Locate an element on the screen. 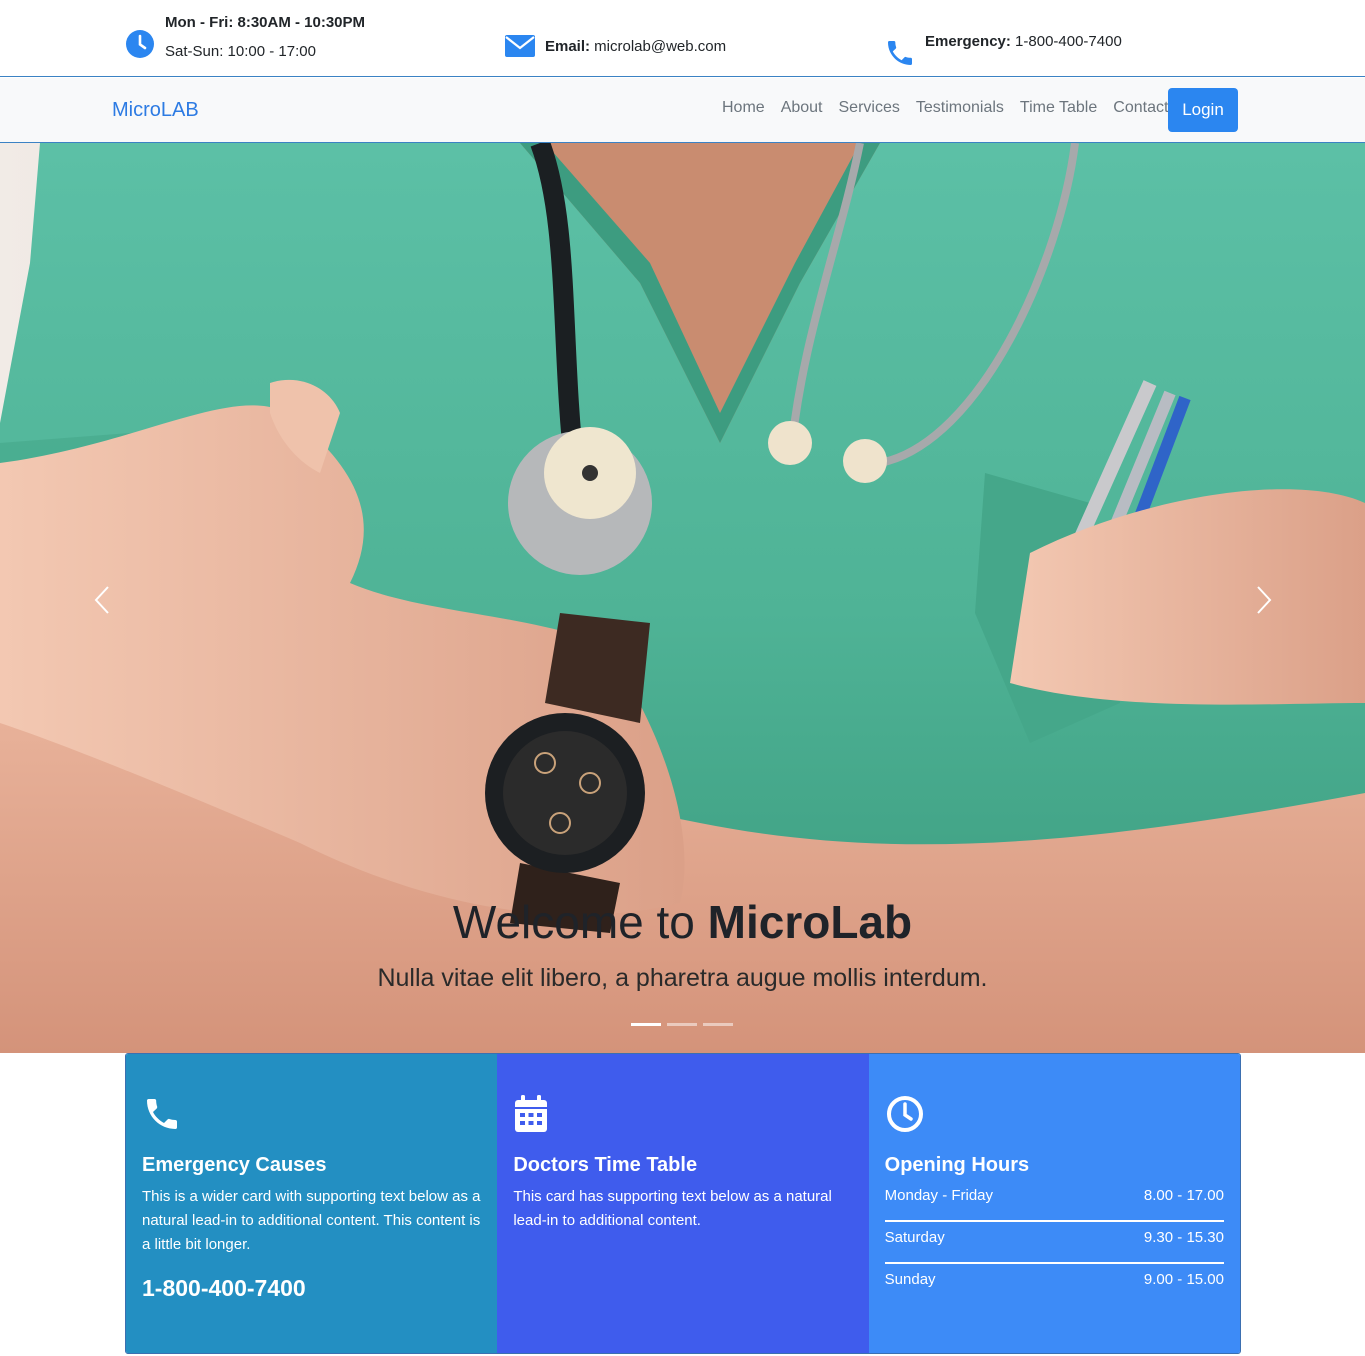 This screenshot has height=1356, width=1365. hours-weekday: Mon - Fri: 8:30AM - 10:30PM is located at coordinates (265, 22).